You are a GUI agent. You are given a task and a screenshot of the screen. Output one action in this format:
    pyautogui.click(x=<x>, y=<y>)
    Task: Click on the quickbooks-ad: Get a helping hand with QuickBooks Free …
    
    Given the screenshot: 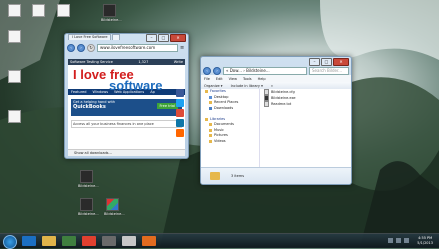 What is the action you would take?
    pyautogui.click(x=126, y=107)
    